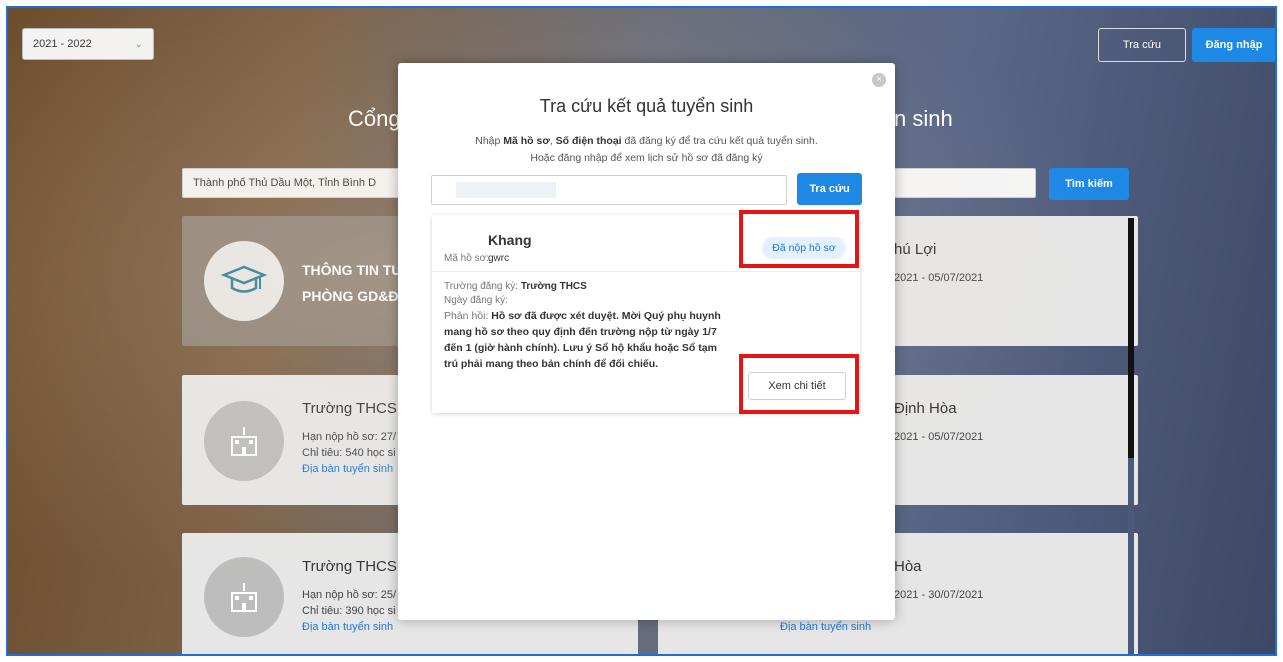 The height and width of the screenshot is (662, 1283). I want to click on page-title-right: n sinh, so click(923, 118).